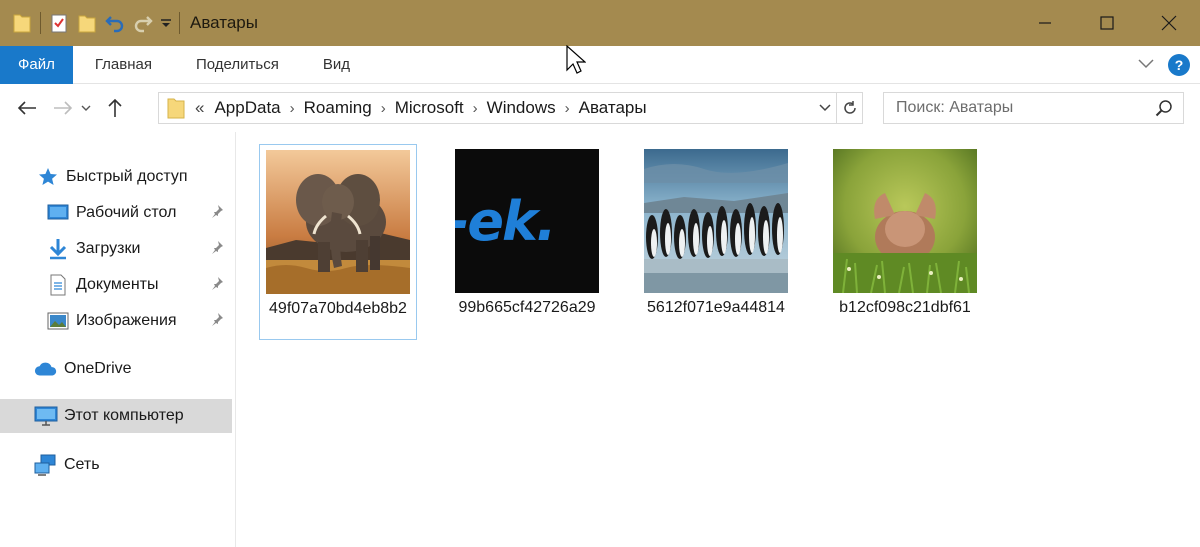  Describe the element at coordinates (338, 108) in the screenshot. I see `breadcrumb-roaming: Roaming` at that location.